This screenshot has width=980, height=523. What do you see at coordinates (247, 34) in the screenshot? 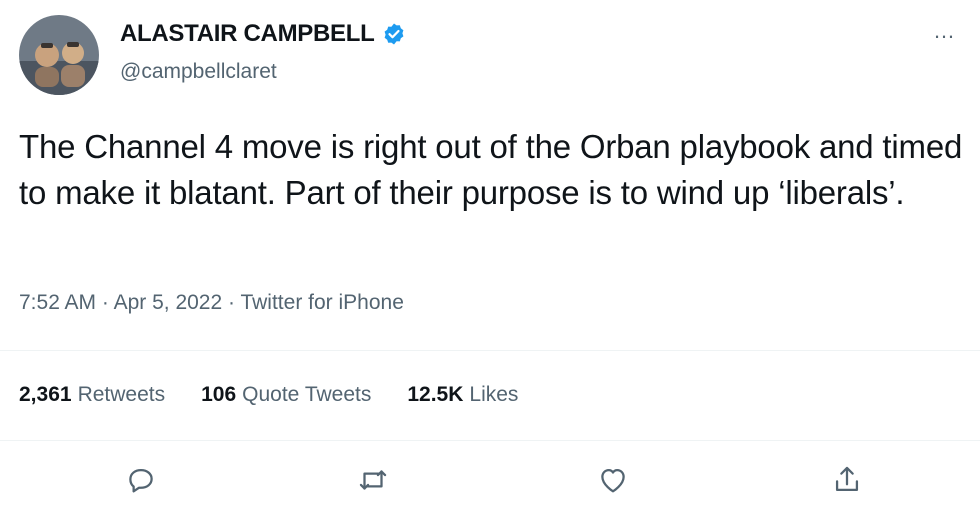
I see `author-display-name: ALASTAIR CAMPBELL` at bounding box center [247, 34].